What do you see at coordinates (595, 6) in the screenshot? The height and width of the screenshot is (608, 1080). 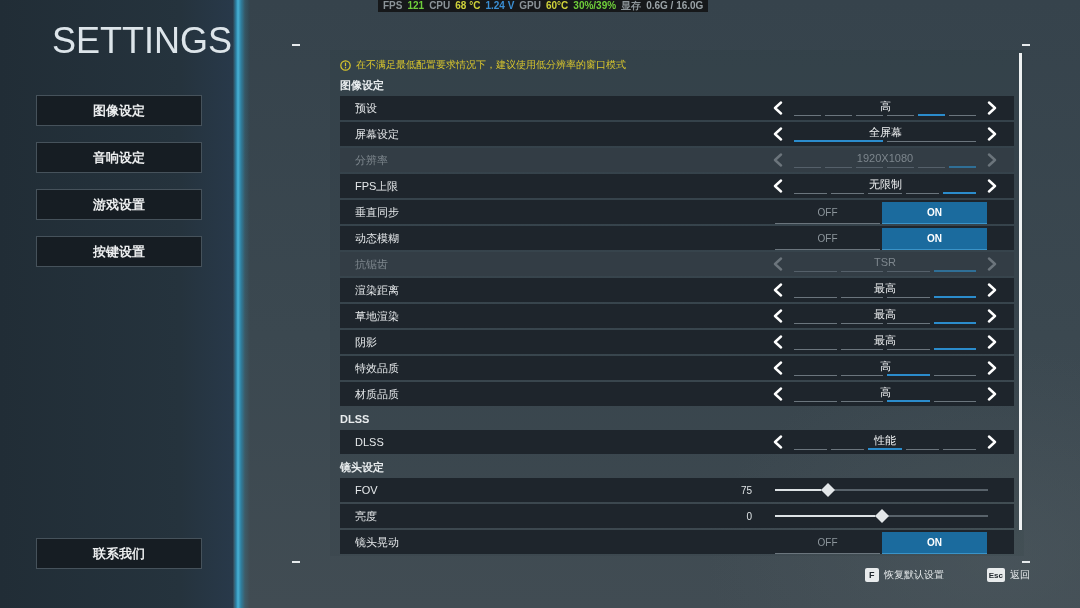 I see `overlay-reading: 30%/39%` at bounding box center [595, 6].